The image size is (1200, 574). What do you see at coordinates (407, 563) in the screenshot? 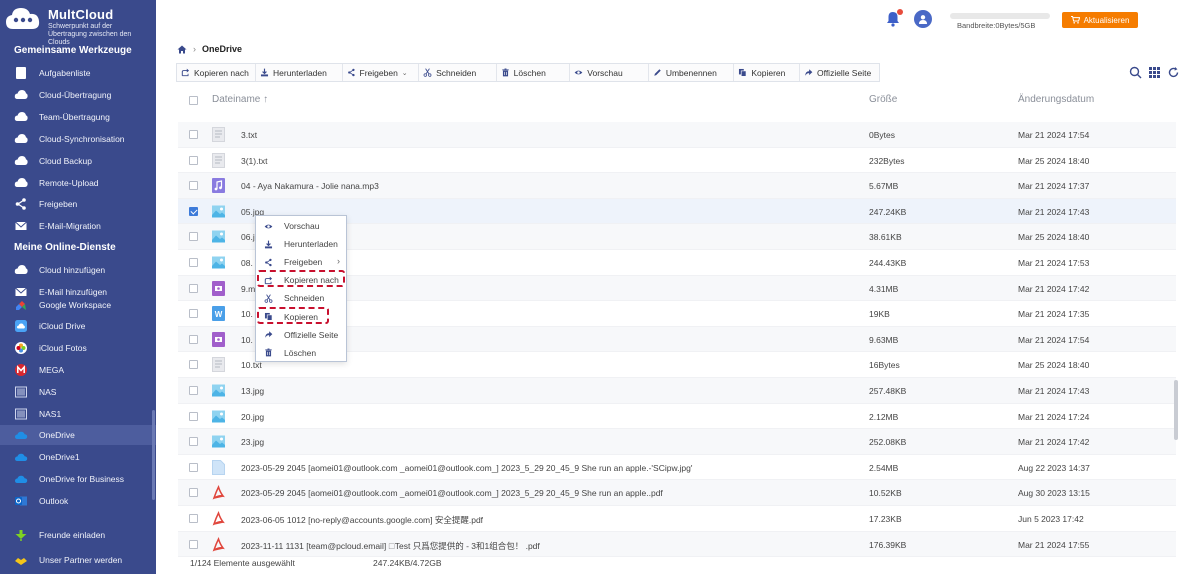
I see `selection-size: 247.24KB/4.72GB` at bounding box center [407, 563].